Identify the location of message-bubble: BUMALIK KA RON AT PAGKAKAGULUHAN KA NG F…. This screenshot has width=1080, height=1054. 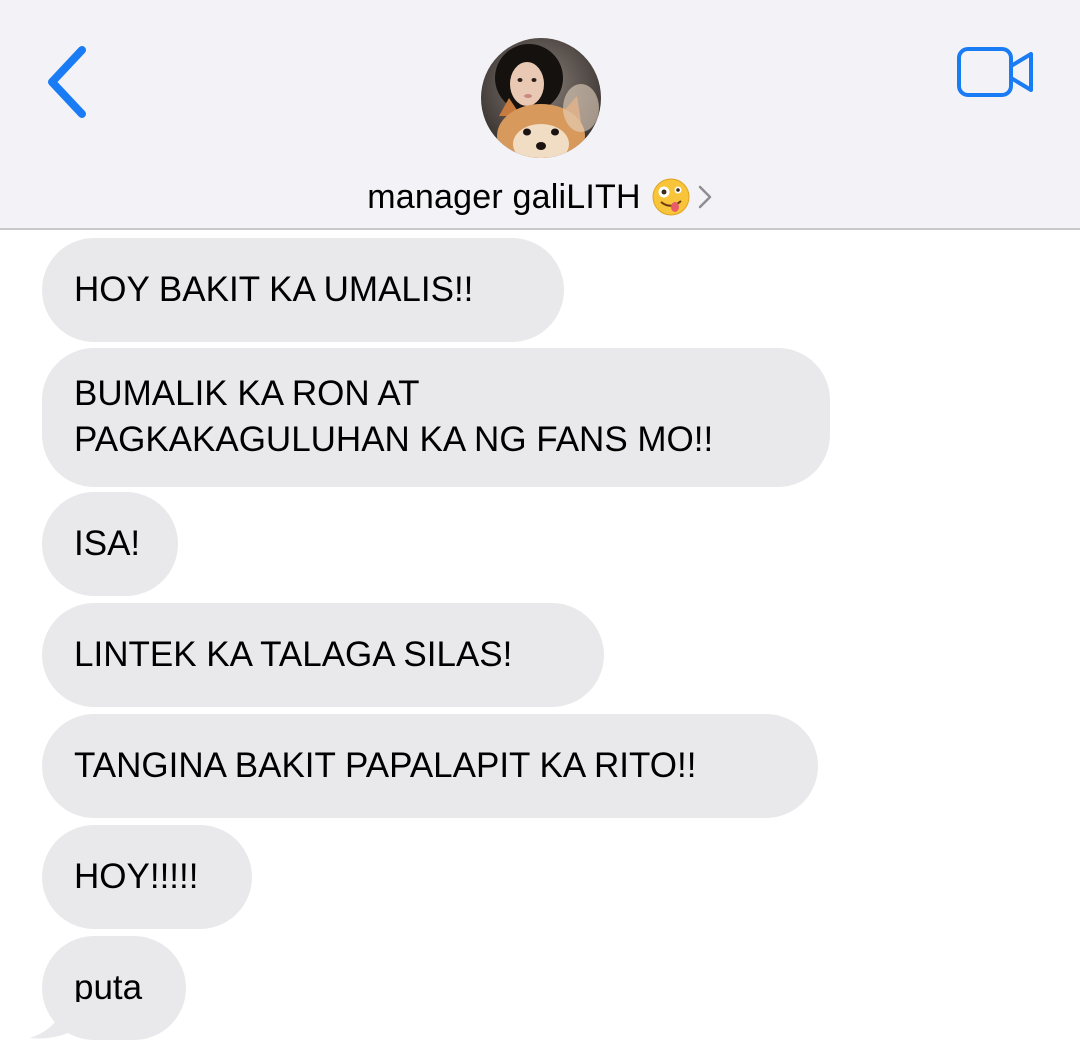
(436, 417).